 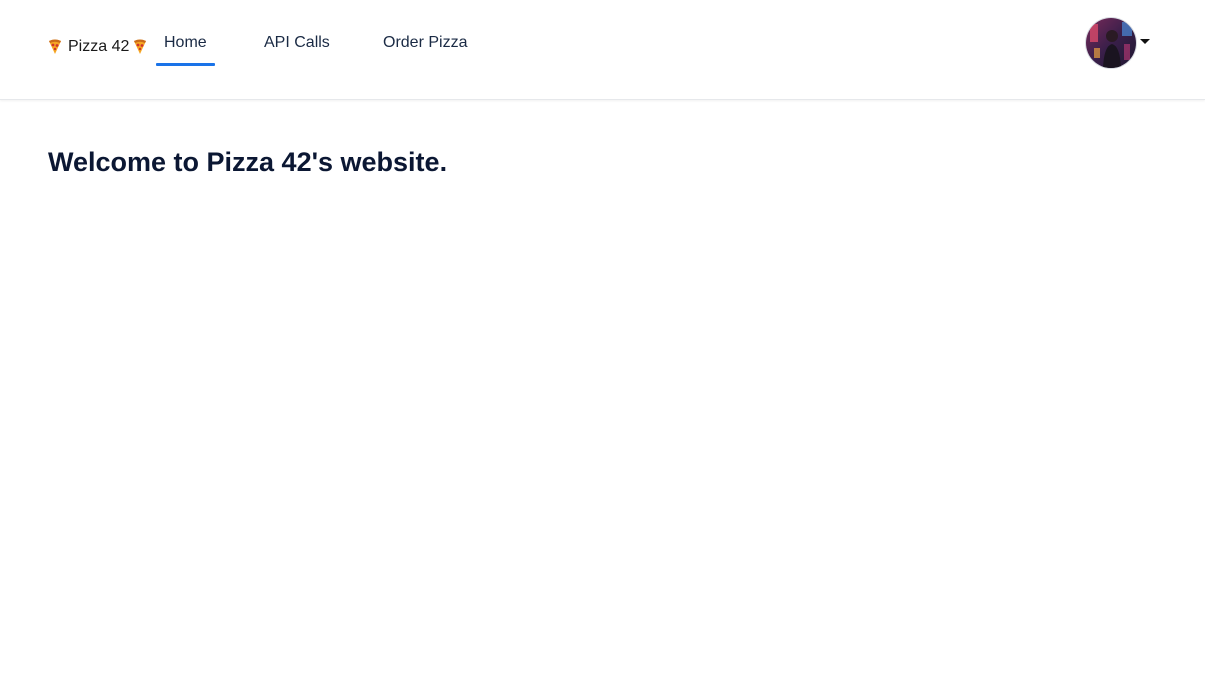 What do you see at coordinates (1145, 41) in the screenshot?
I see `chevron-down-icon` at bounding box center [1145, 41].